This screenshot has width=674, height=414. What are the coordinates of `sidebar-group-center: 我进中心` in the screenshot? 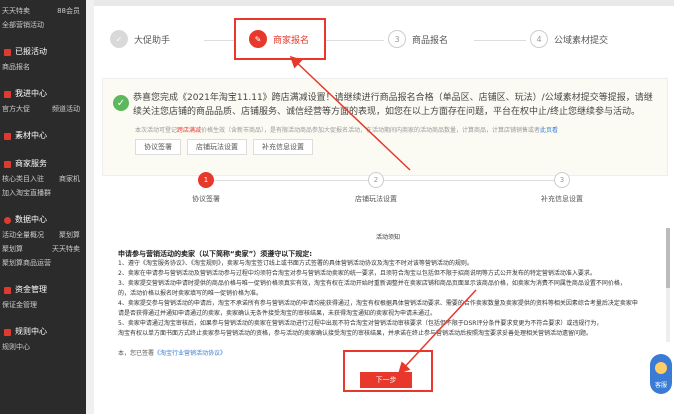 It's located at (43, 94).